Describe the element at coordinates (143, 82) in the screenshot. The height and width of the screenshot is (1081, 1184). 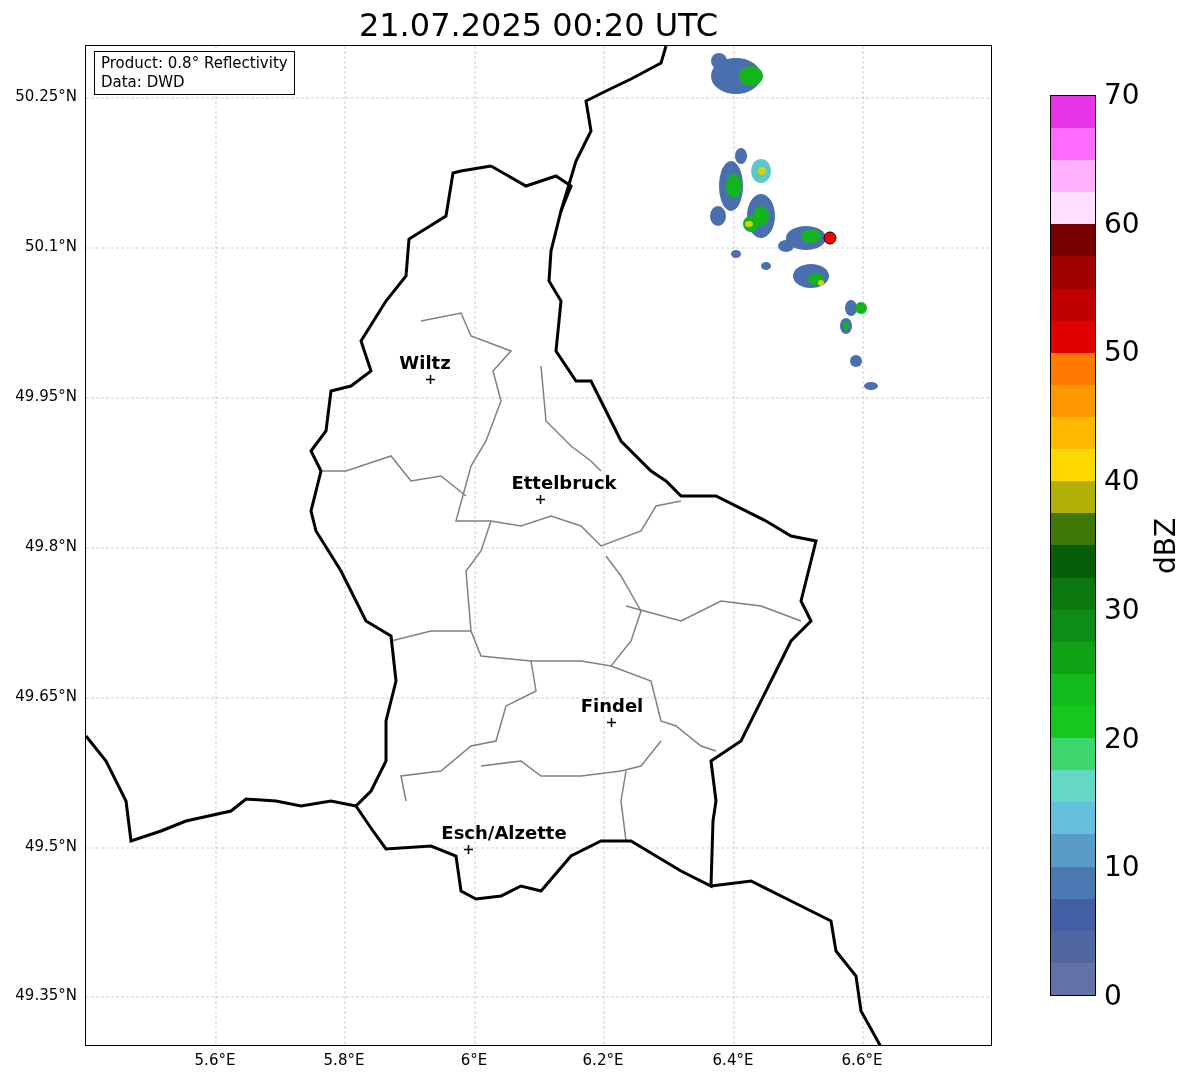
I see `info-text: Data: DWD` at that location.